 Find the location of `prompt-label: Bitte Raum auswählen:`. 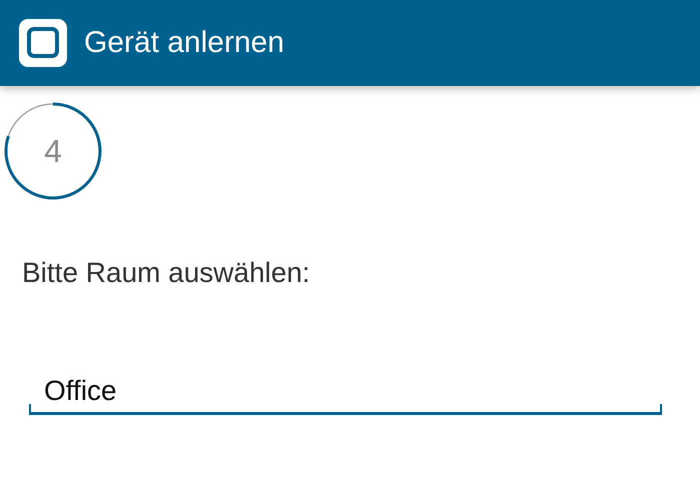

prompt-label: Bitte Raum auswählen: is located at coordinates (166, 273).